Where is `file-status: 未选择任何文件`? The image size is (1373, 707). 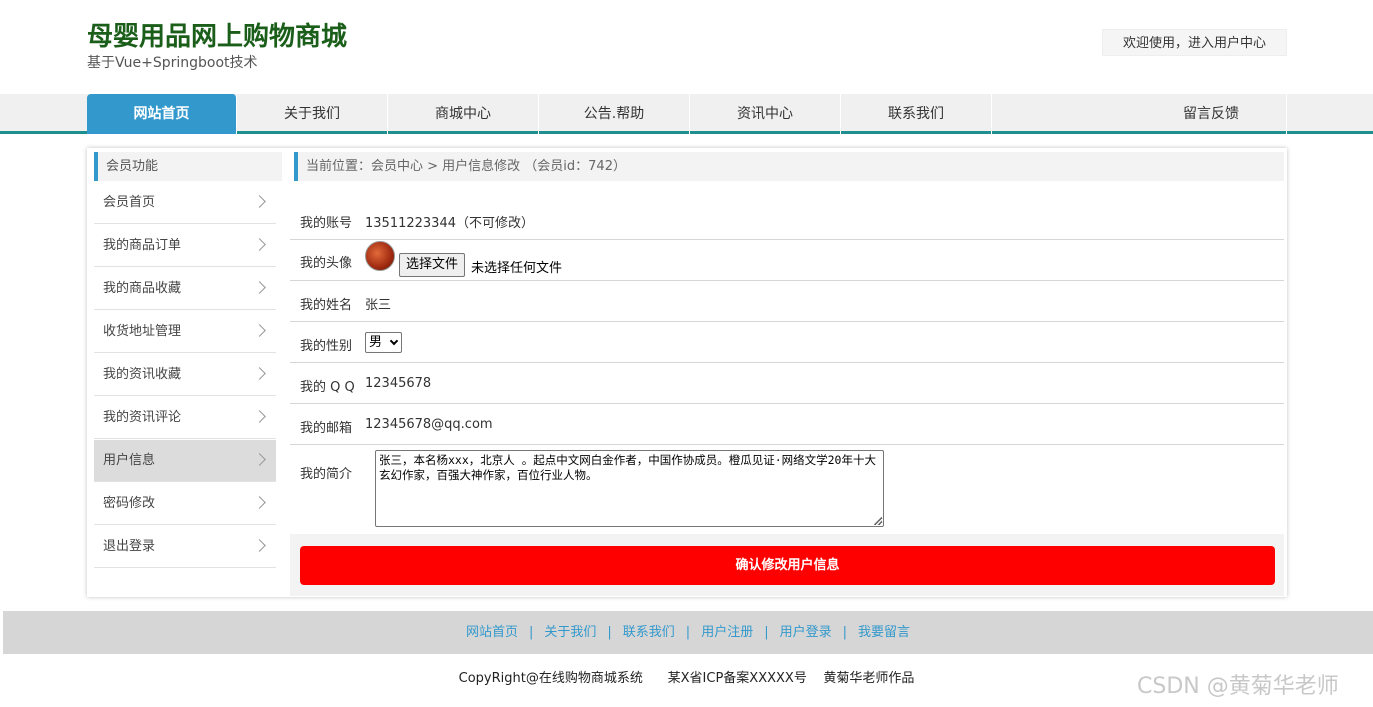
file-status: 未选择任何文件 is located at coordinates (517, 268).